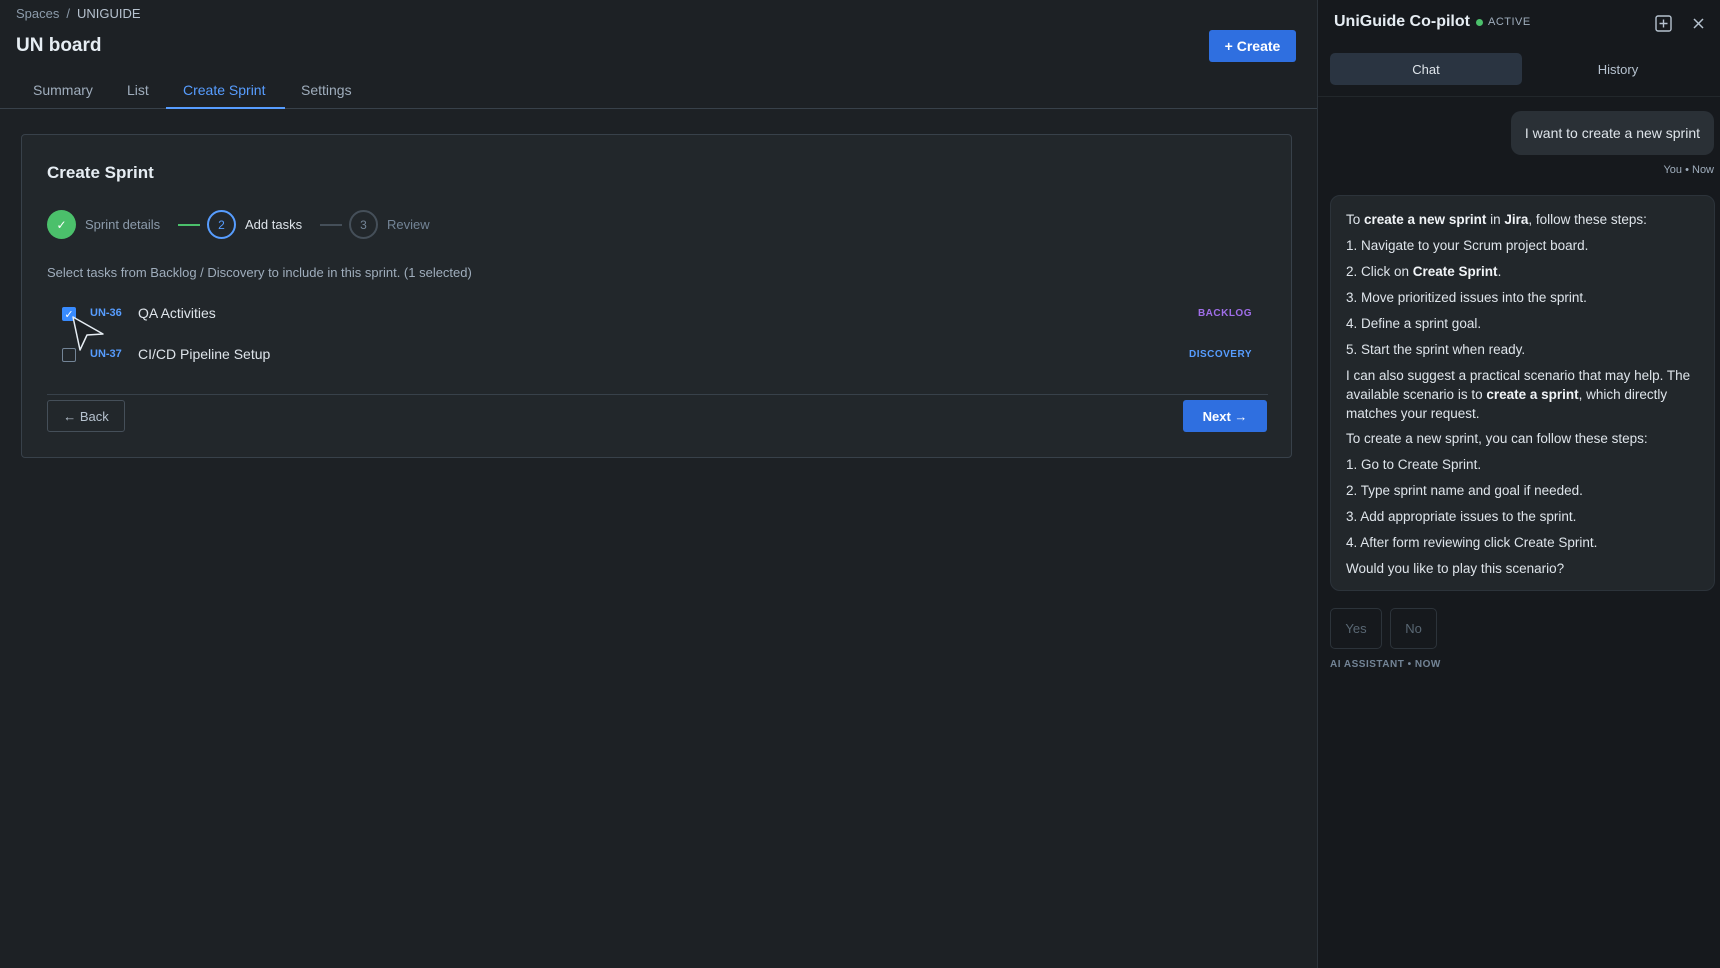  Describe the element at coordinates (1414, 323) in the screenshot. I see `ai-step: 4. Define a sprint goal.` at that location.